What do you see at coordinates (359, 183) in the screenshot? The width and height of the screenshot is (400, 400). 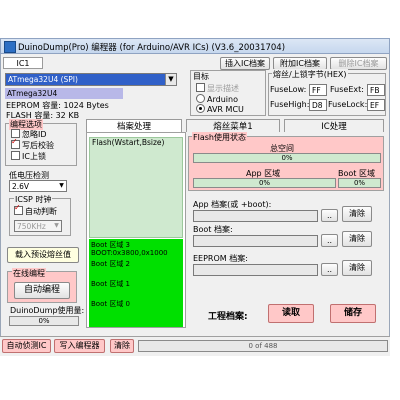 I see `boot-region-bar: 0%` at bounding box center [359, 183].